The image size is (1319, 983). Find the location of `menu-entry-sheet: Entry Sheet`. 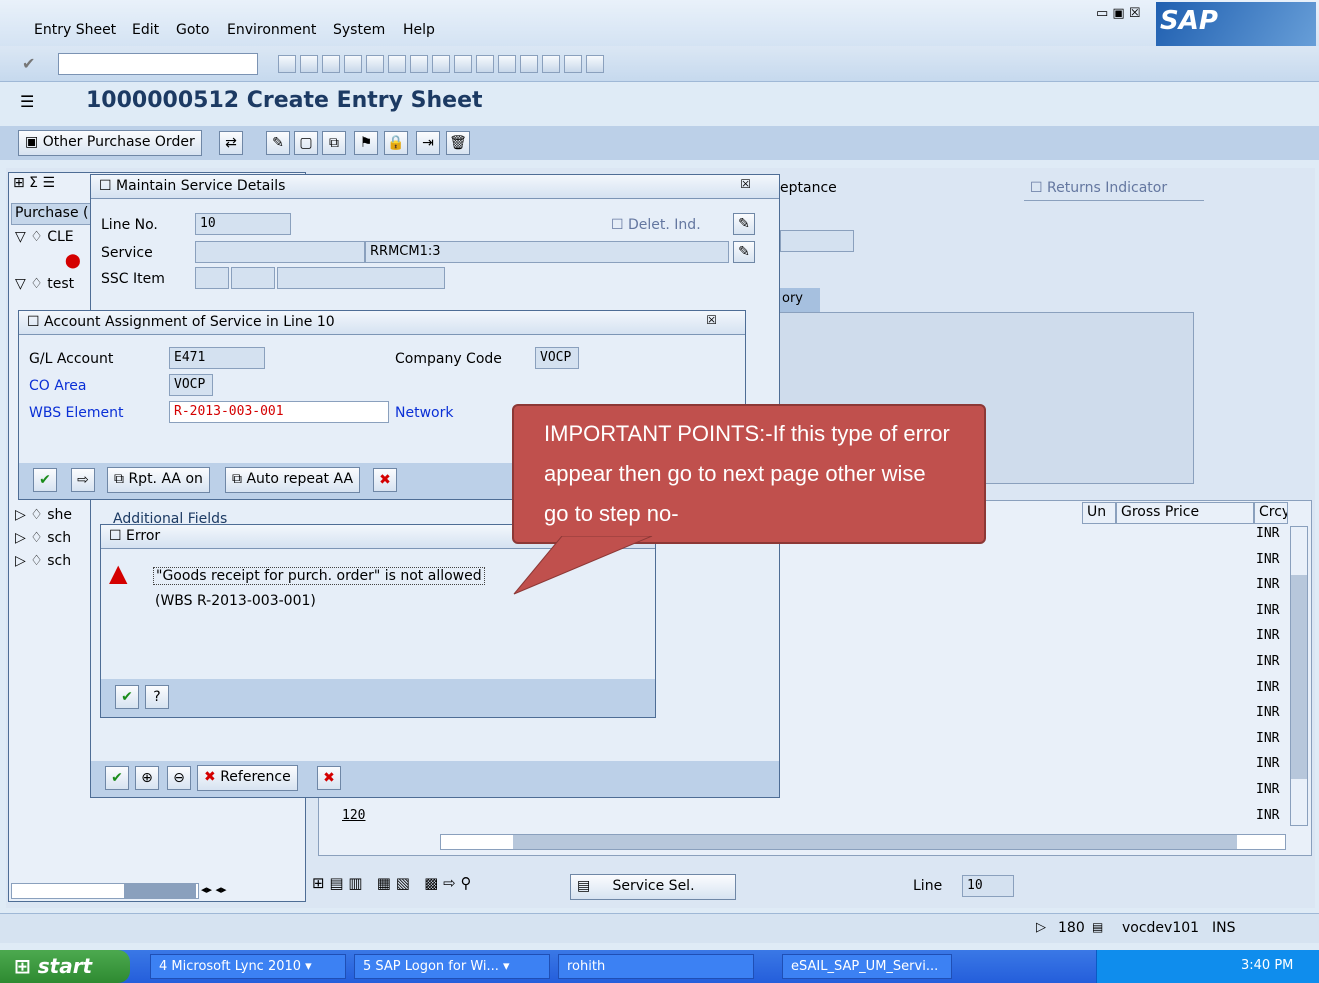

menu-entry-sheet: Entry Sheet is located at coordinates (75, 30).